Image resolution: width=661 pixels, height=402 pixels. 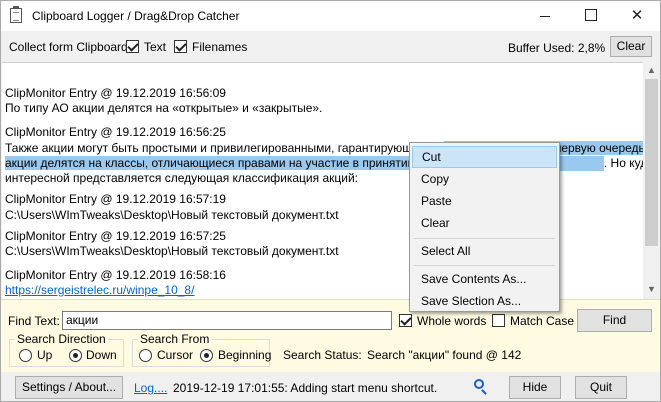 What do you see at coordinates (444, 355) in the screenshot?
I see `search-status-value: Search "акции" found @ 142` at bounding box center [444, 355].